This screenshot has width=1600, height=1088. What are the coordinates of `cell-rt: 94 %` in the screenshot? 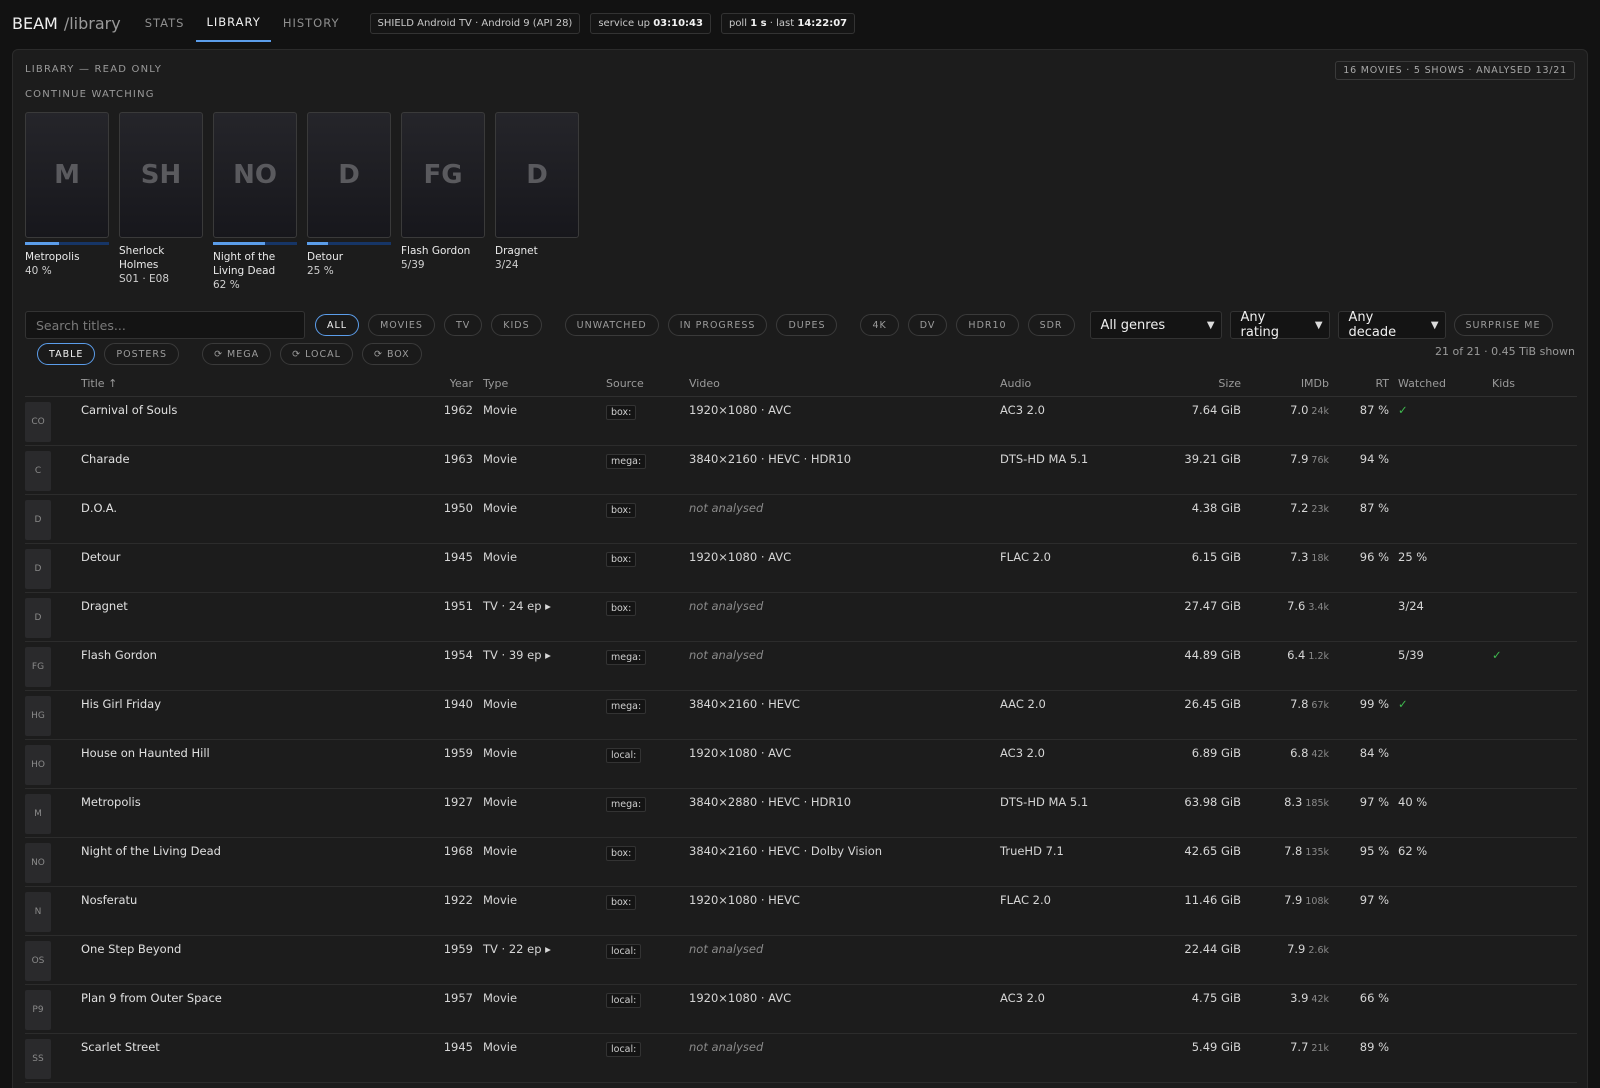 It's located at (1374, 459).